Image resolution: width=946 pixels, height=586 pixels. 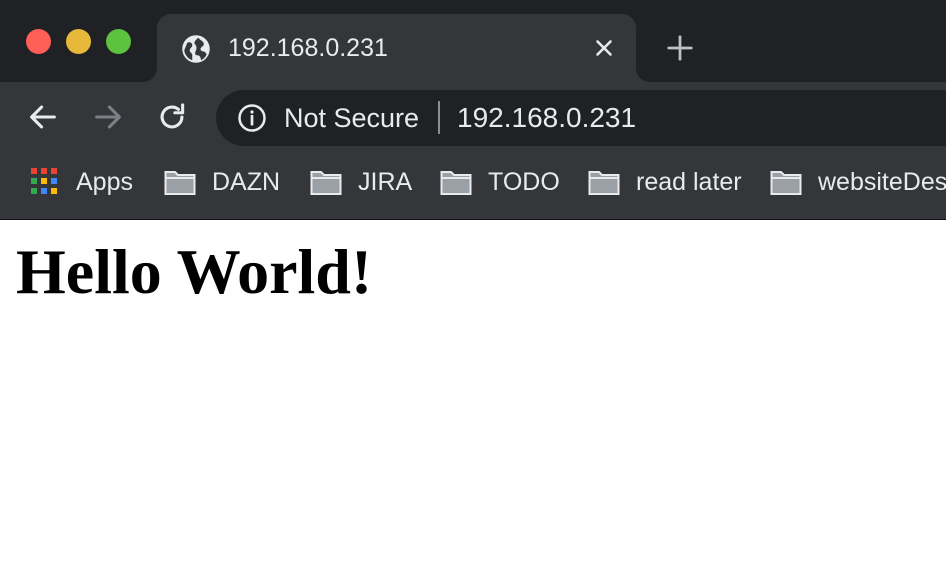 What do you see at coordinates (351, 118) in the screenshot?
I see `security-status-label: Not Secure` at bounding box center [351, 118].